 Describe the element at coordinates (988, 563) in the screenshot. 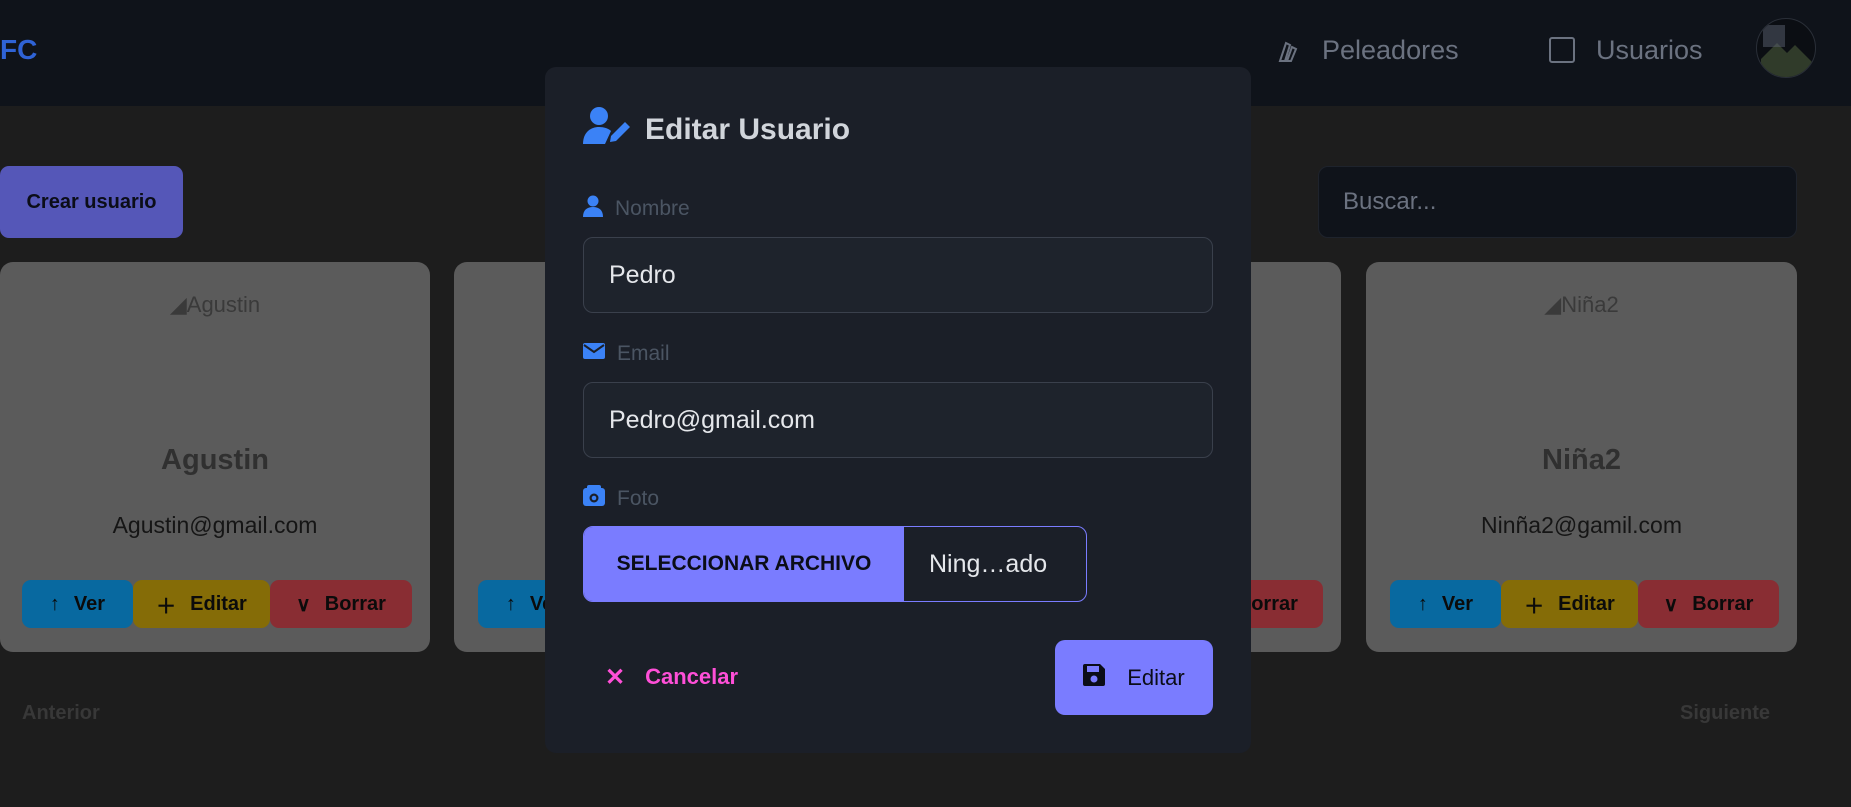

I see `file-status: Ning…ado` at that location.